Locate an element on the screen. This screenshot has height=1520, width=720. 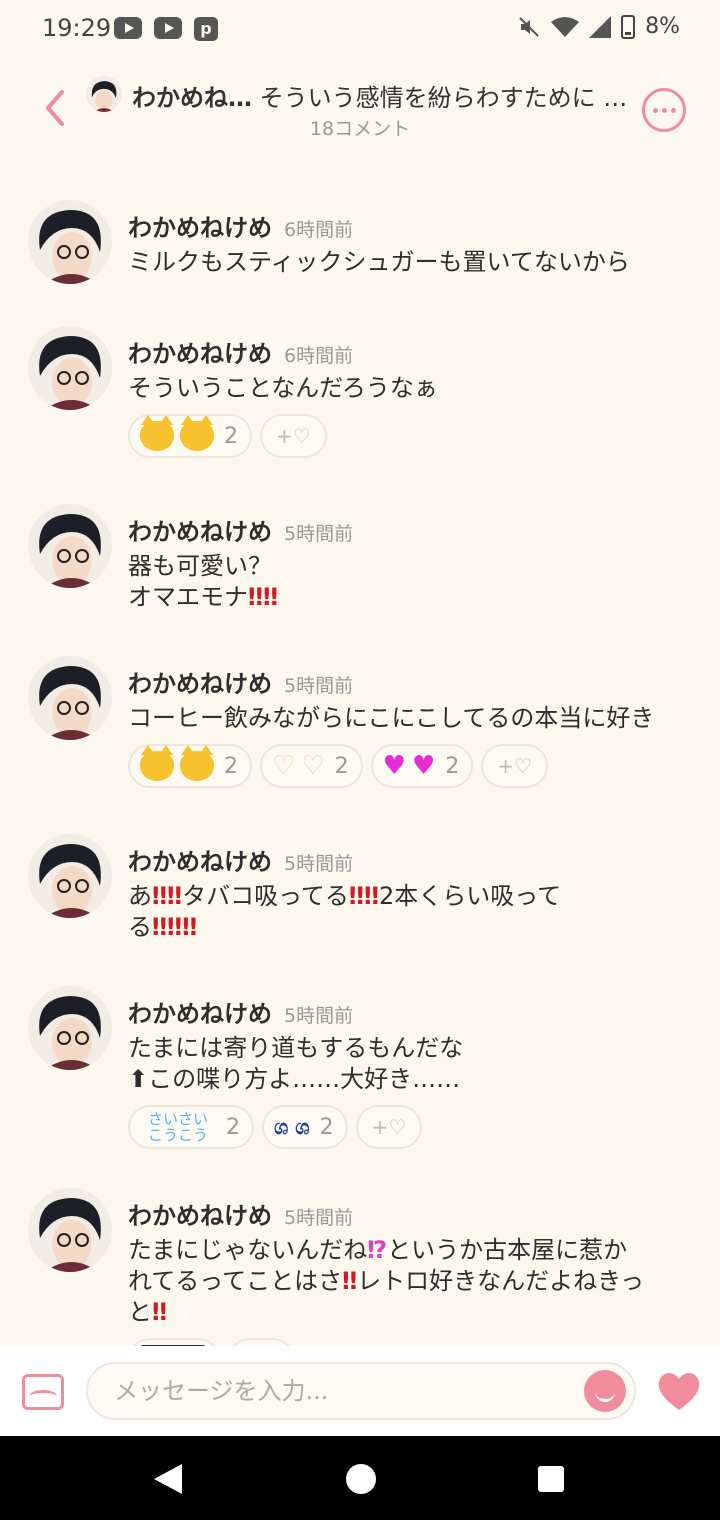
reaction-bar: 2 +♡ is located at coordinates (408, 436).